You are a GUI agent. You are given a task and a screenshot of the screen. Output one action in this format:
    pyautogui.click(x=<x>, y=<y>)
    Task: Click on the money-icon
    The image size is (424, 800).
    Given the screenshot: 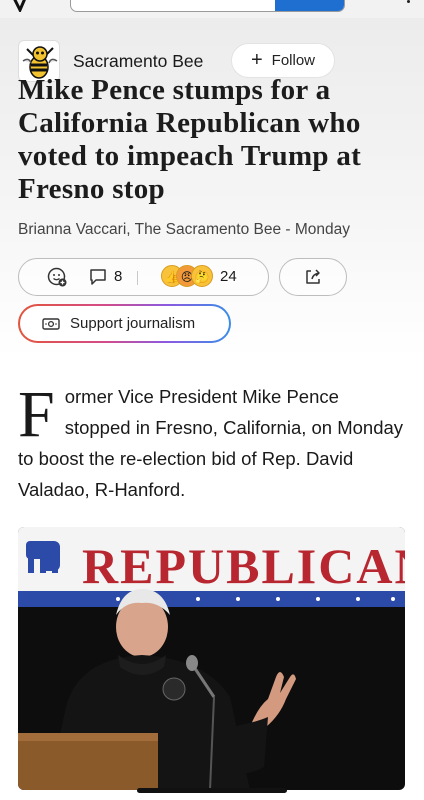 What is the action you would take?
    pyautogui.click(x=51, y=323)
    